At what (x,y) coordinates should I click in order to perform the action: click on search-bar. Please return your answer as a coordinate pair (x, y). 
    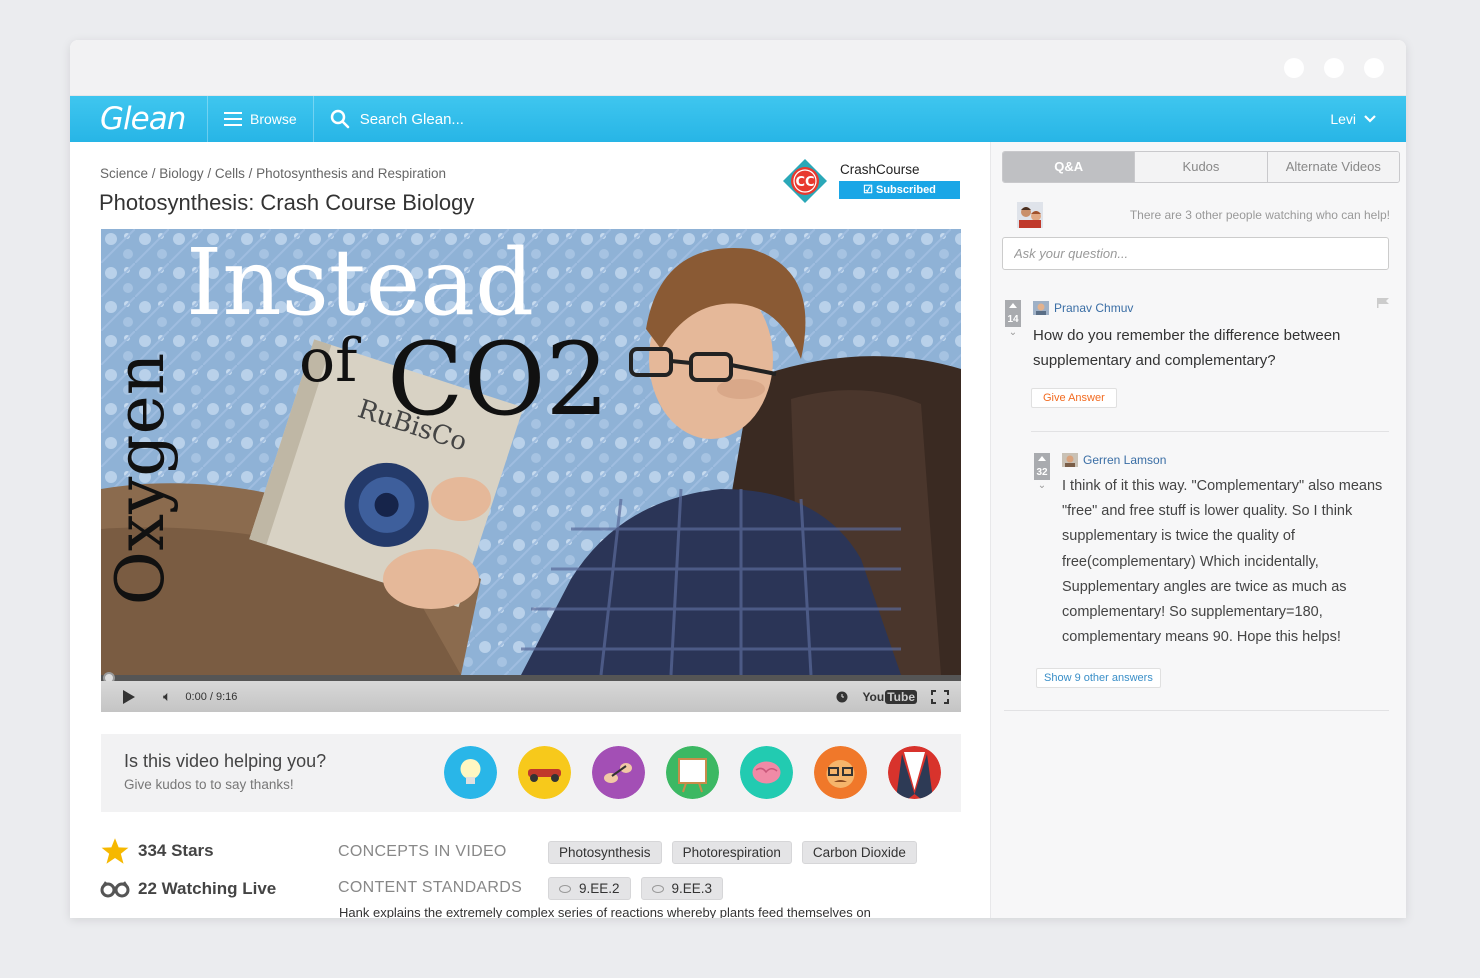
    Looking at the image, I should click on (467, 119).